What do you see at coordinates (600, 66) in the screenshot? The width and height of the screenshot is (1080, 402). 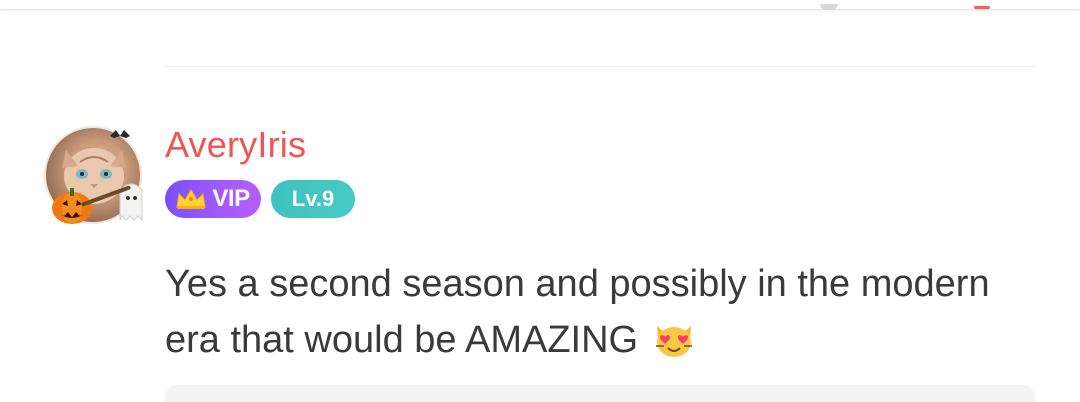 I see `divider` at bounding box center [600, 66].